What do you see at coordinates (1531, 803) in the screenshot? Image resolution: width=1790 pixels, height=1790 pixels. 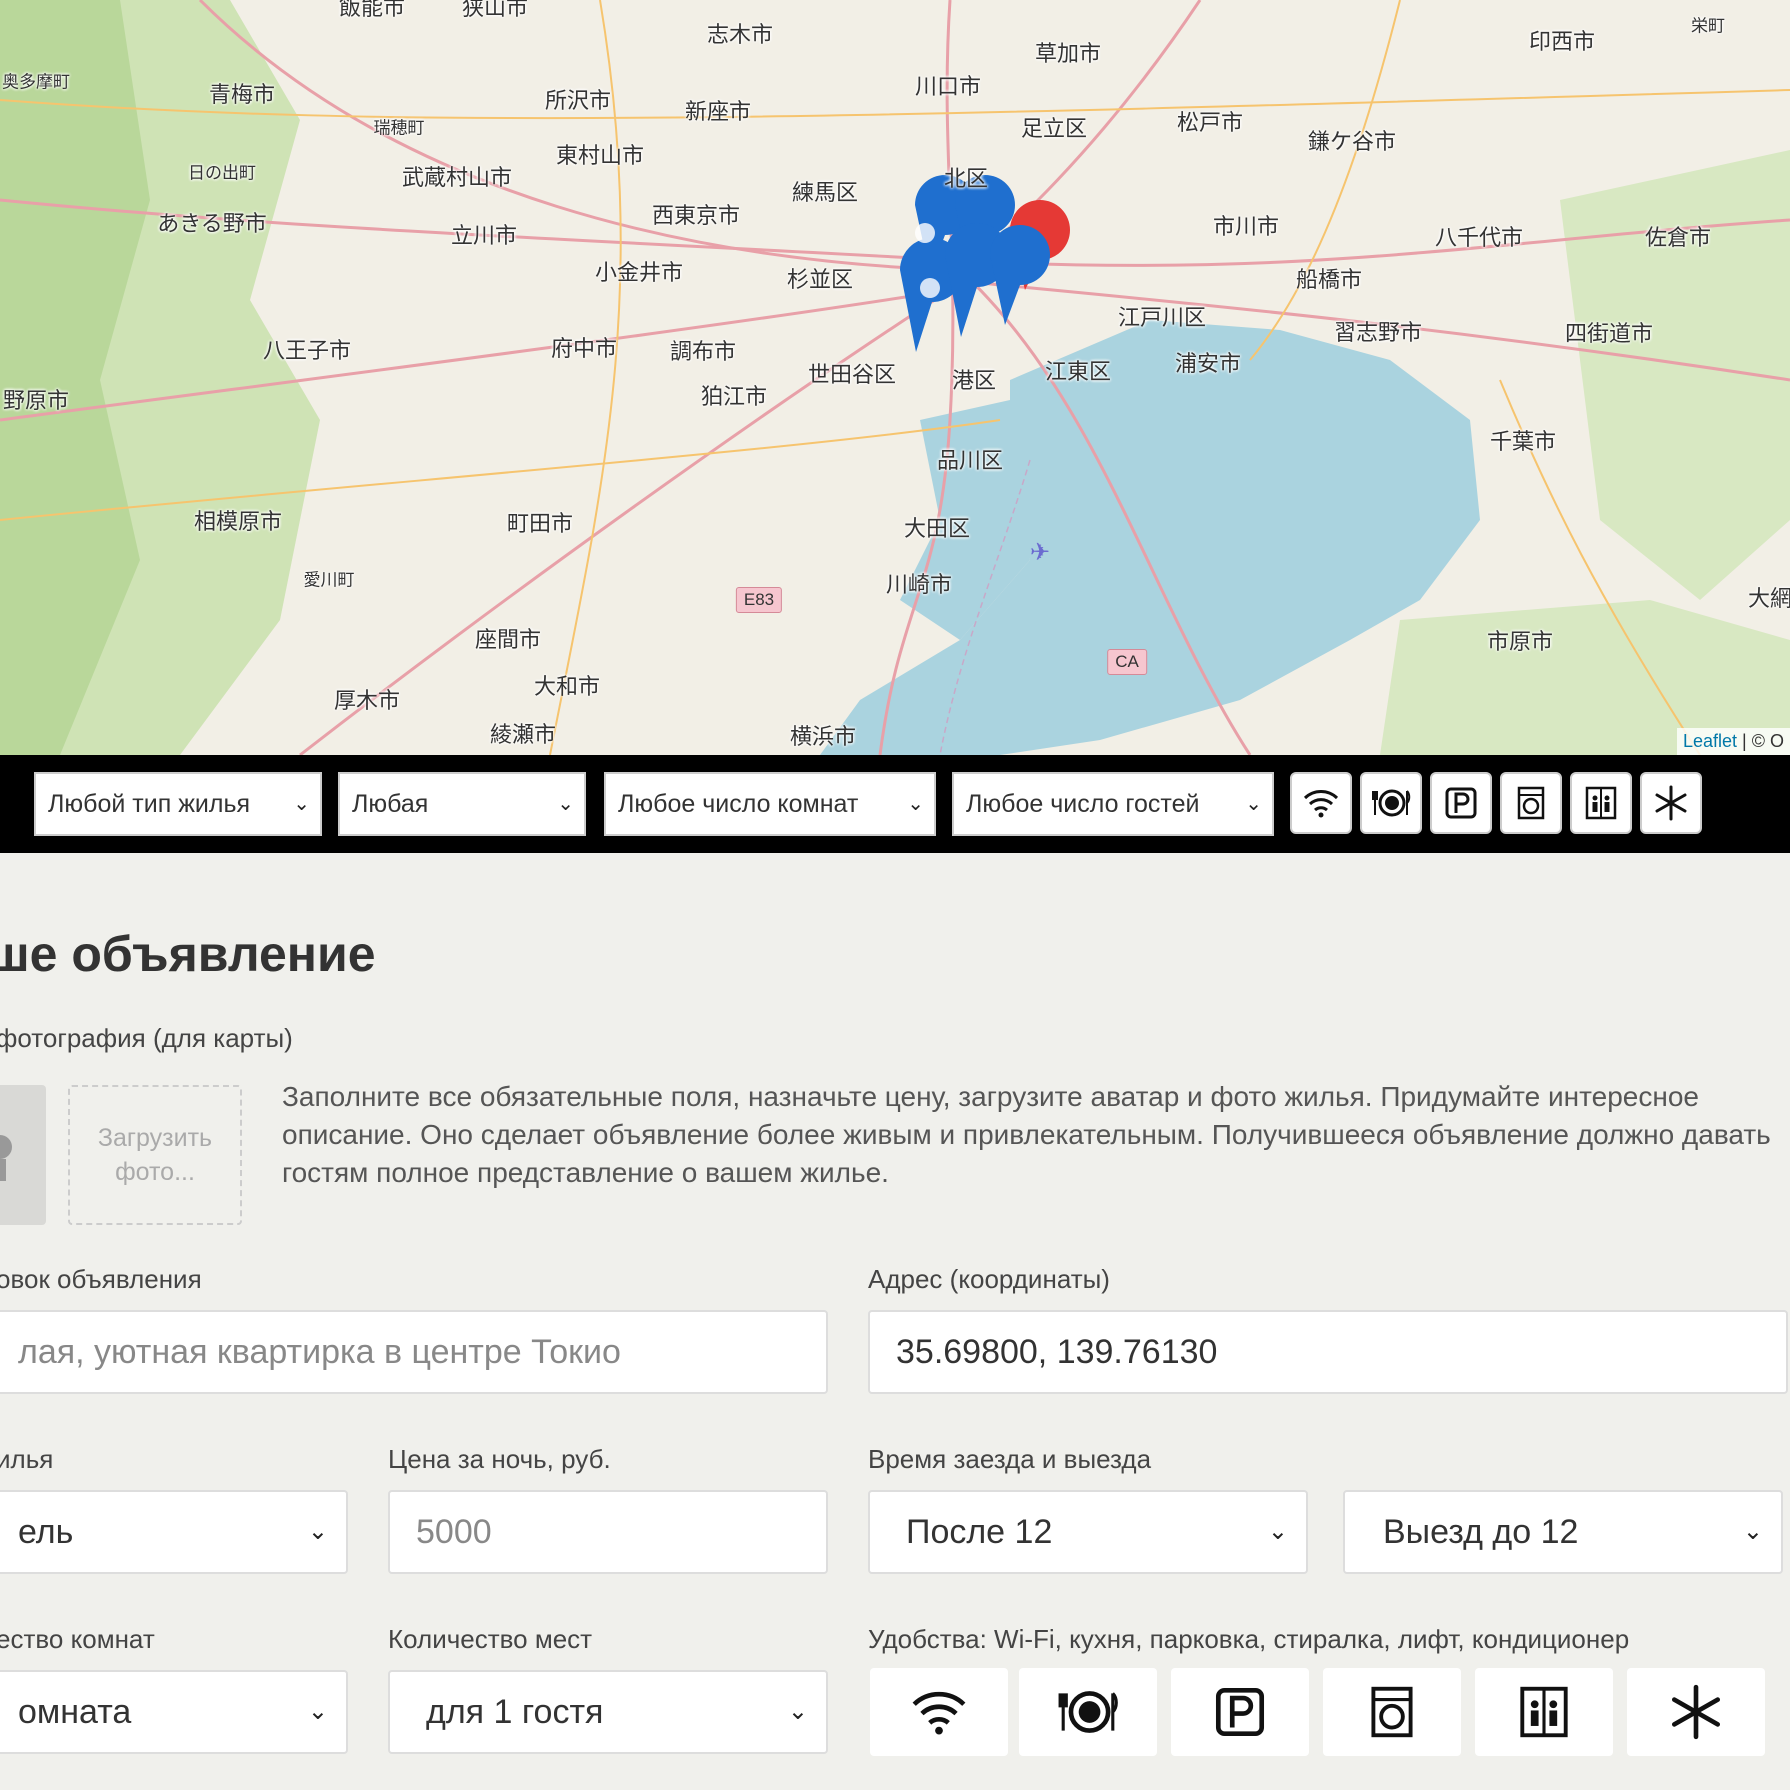 I see `filter-washer` at bounding box center [1531, 803].